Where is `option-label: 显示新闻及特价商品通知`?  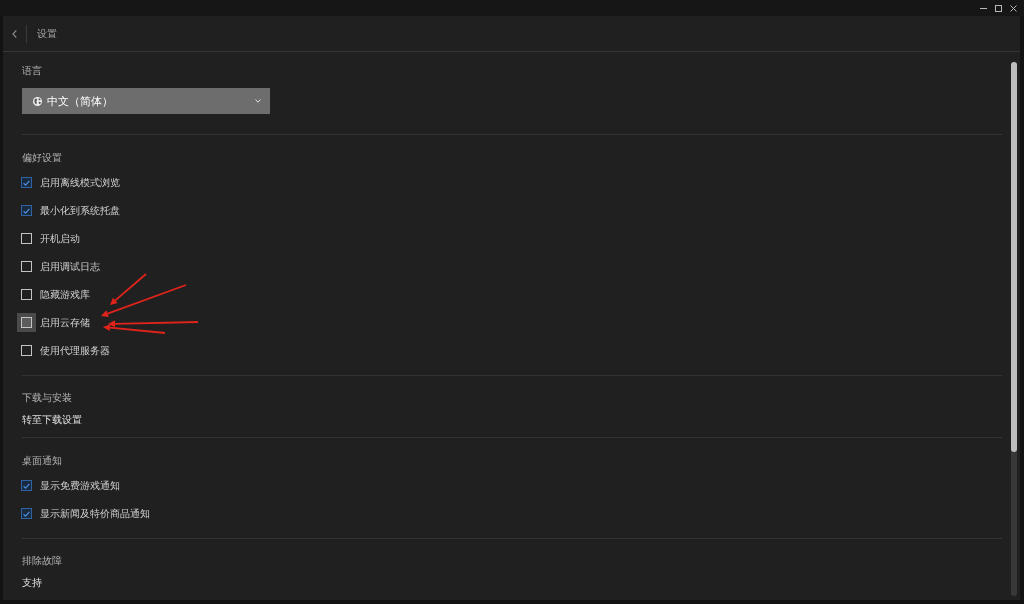 option-label: 显示新闻及特价商品通知 is located at coordinates (95, 514).